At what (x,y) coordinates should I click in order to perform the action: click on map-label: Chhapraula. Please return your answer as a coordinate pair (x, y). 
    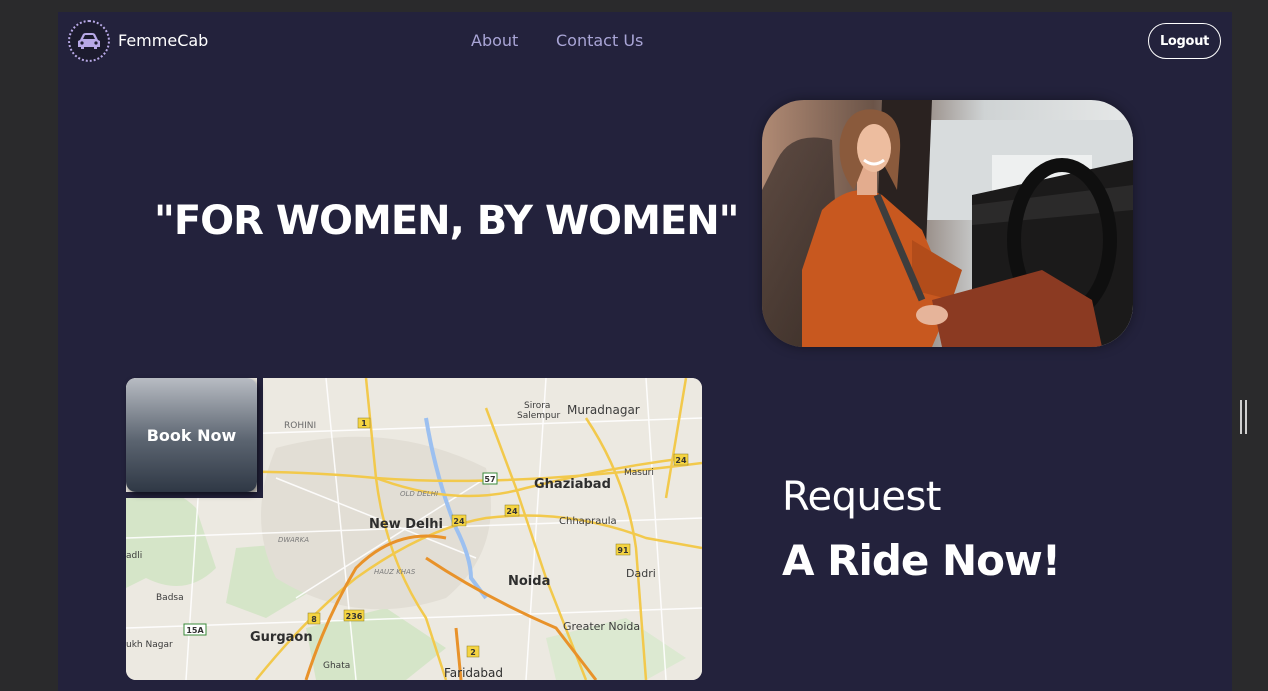
    Looking at the image, I should click on (588, 521).